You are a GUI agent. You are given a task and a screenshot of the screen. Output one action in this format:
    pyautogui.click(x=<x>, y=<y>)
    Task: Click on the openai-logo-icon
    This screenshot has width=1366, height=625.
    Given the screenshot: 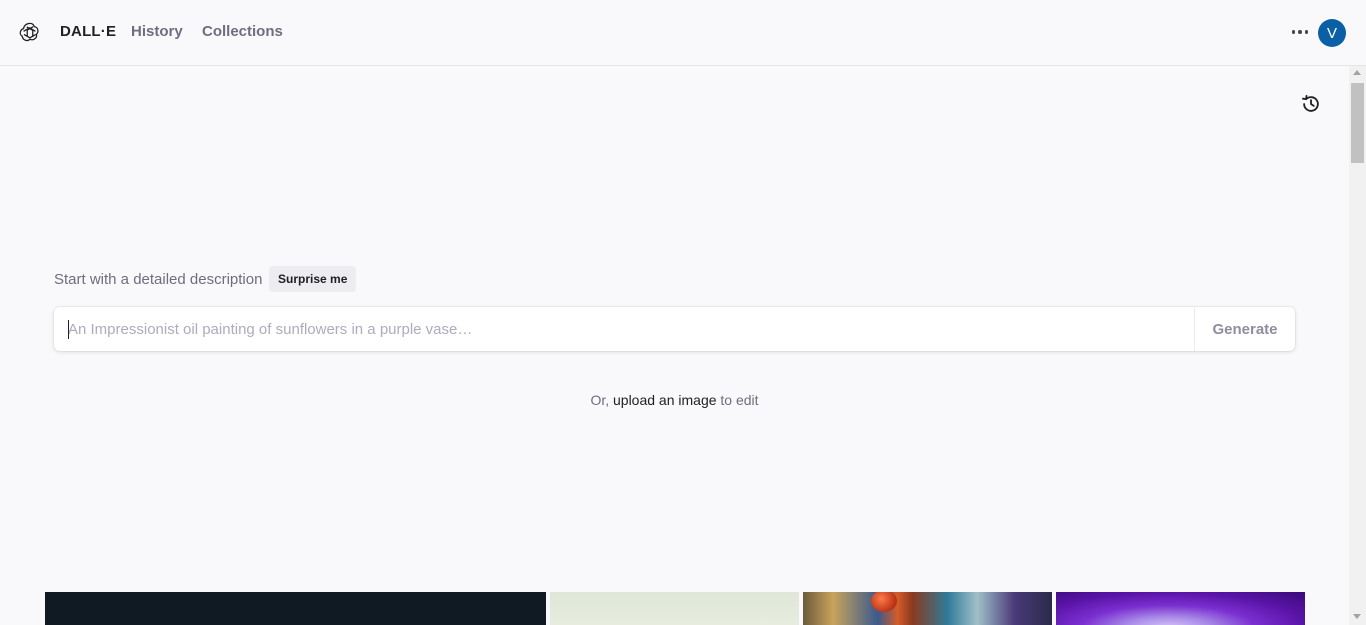 What is the action you would take?
    pyautogui.click(x=30, y=32)
    